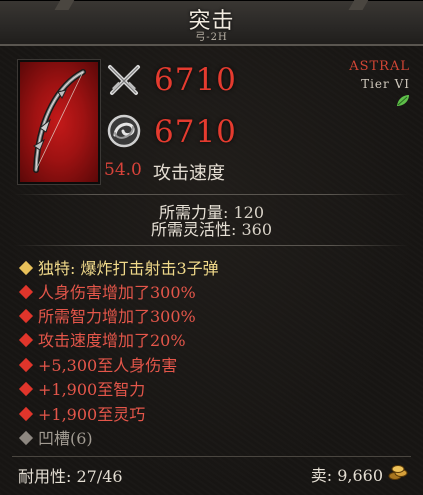 This screenshot has height=495, width=423. What do you see at coordinates (189, 173) in the screenshot?
I see `attack-speed-label: 攻击速度` at bounding box center [189, 173].